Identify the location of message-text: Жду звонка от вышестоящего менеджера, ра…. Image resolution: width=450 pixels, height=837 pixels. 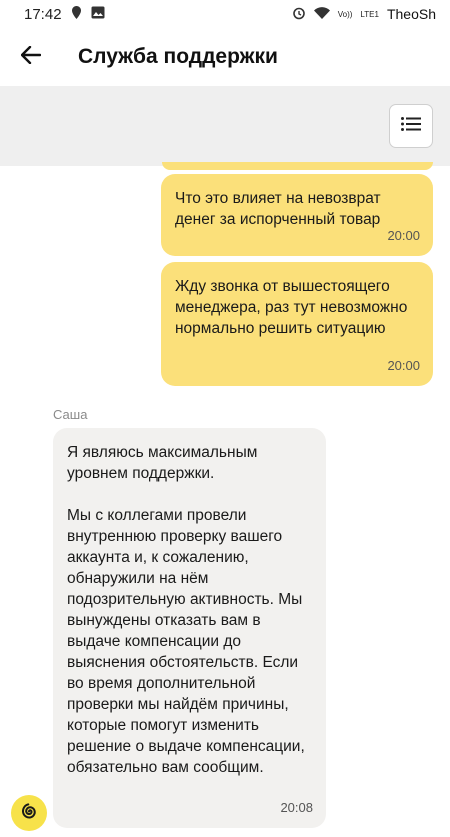
(291, 307).